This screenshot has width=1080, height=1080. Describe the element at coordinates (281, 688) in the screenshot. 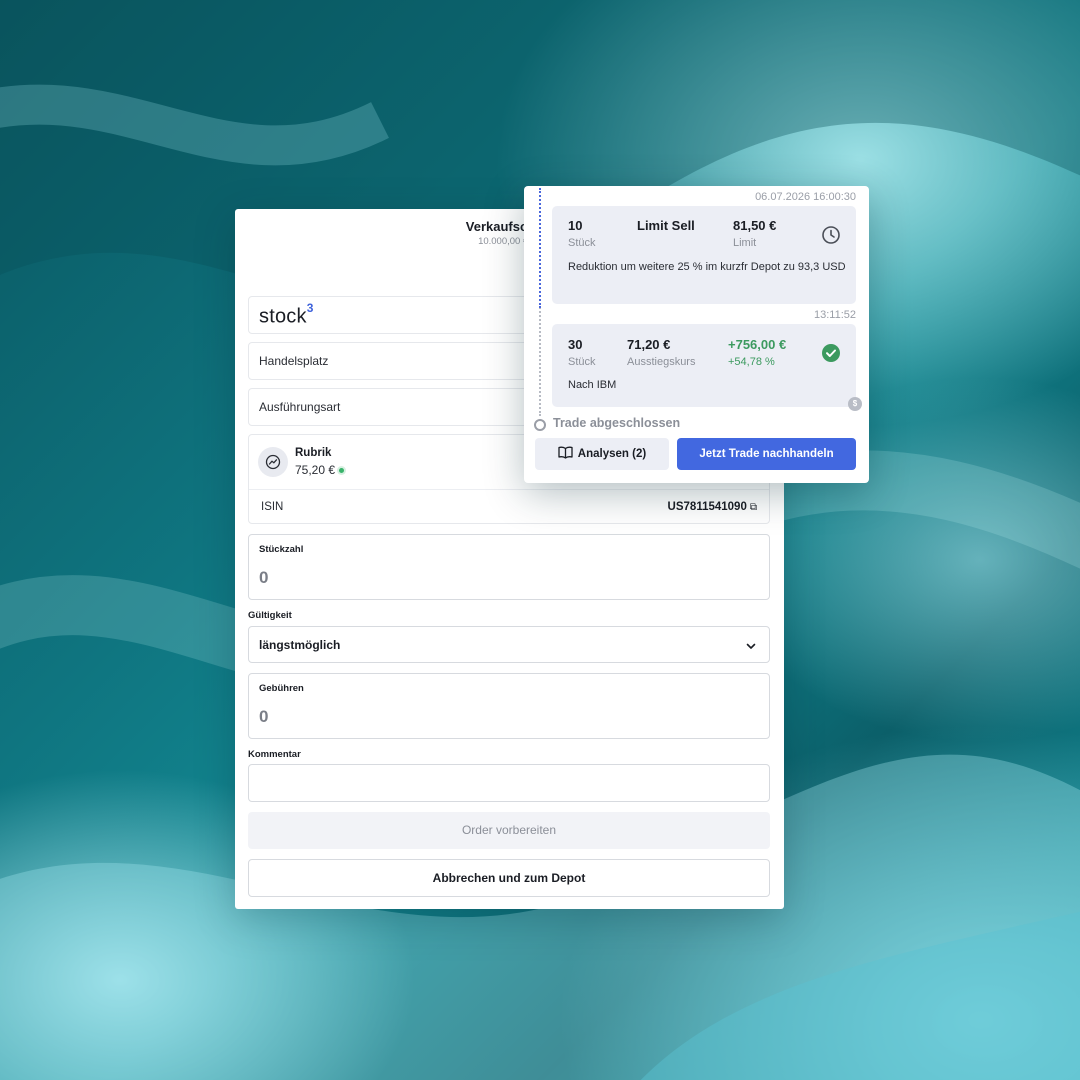

I see `gebuehren-label: Gebühren` at that location.